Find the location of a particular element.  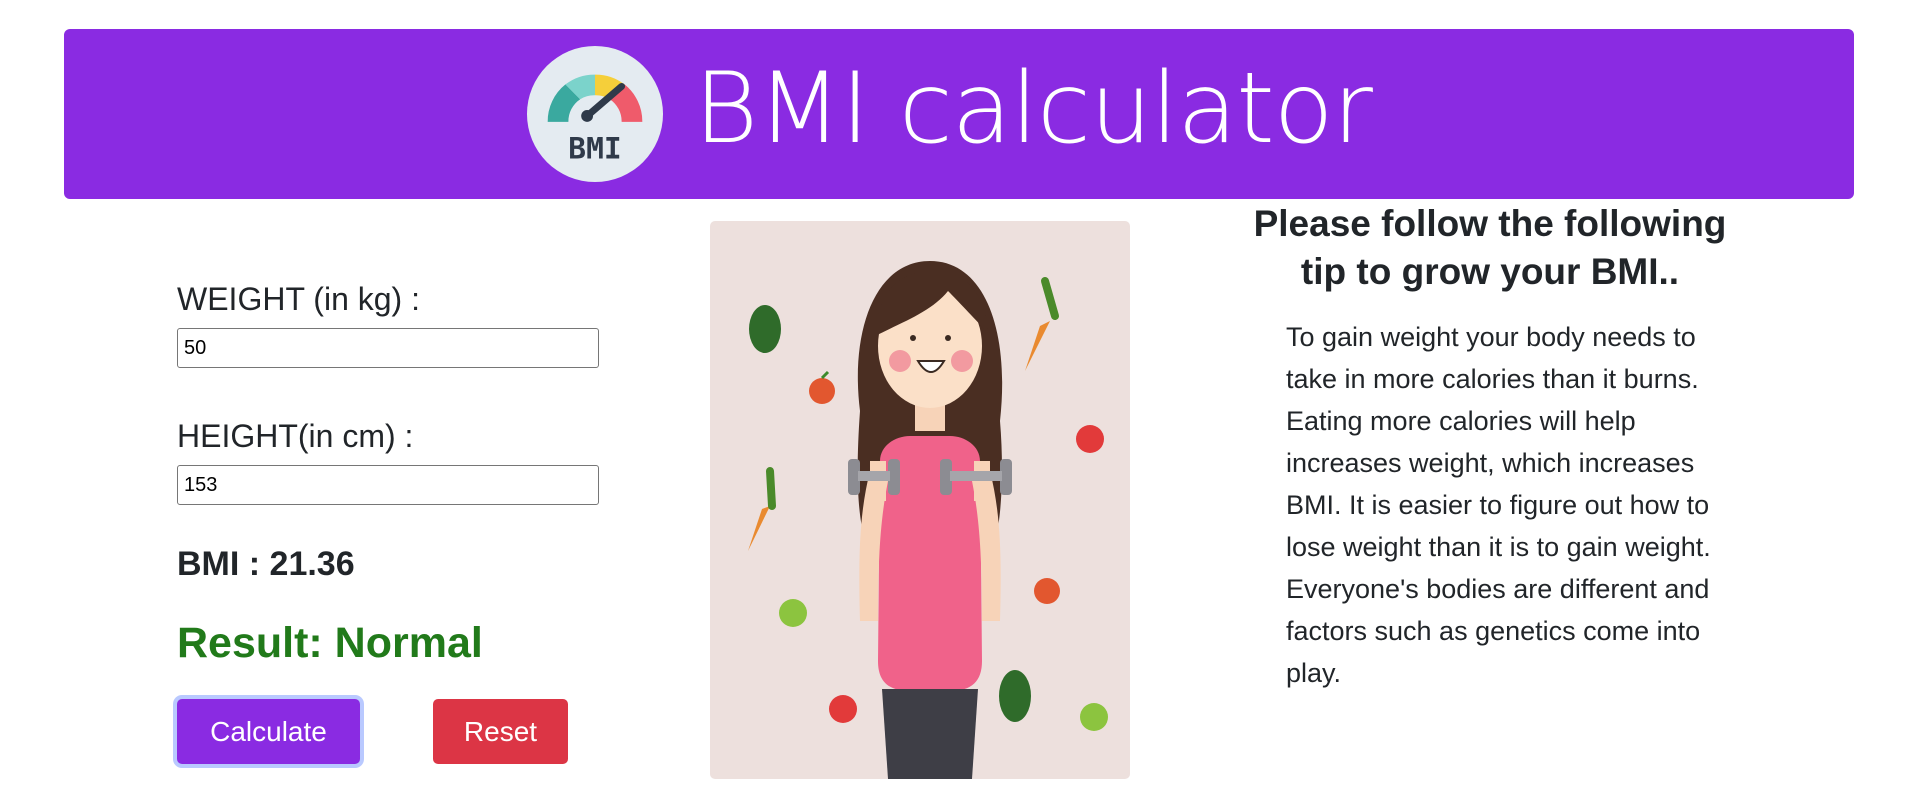

logo-text: BMI is located at coordinates (594, 148).